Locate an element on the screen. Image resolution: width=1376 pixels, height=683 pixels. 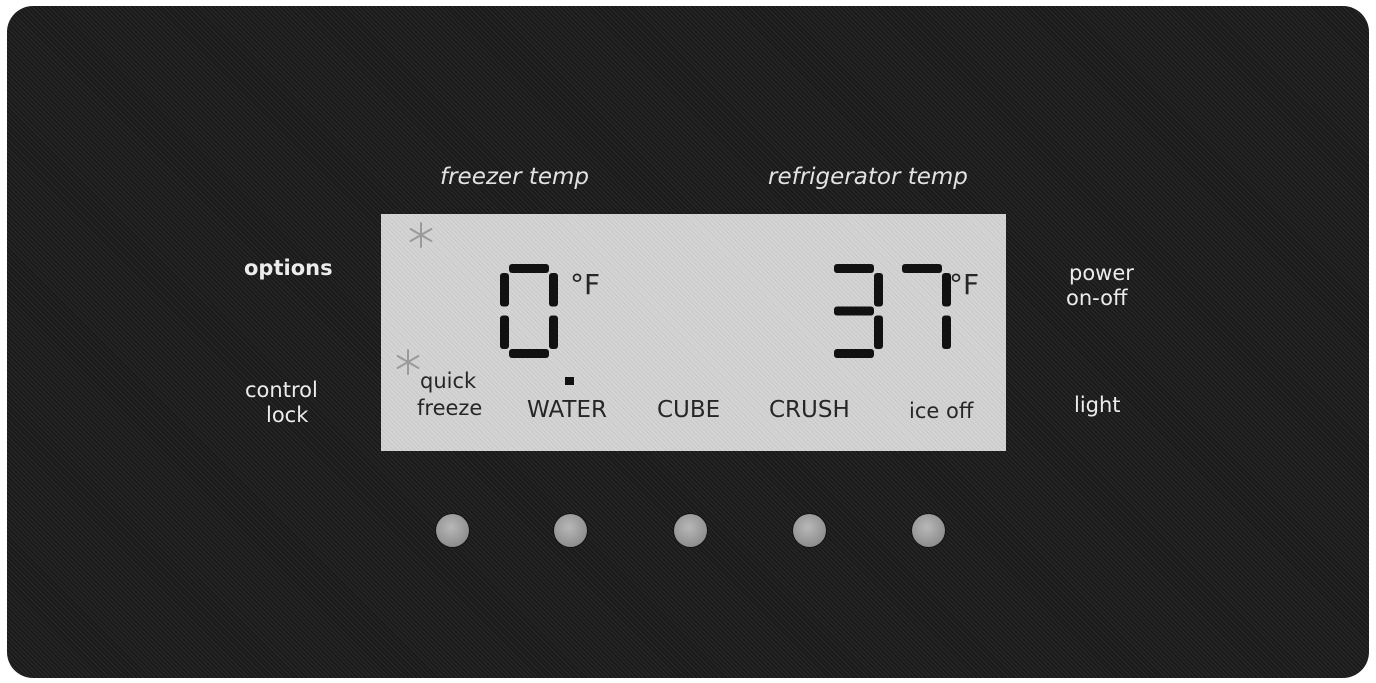
control-label: control is located at coordinates (281, 390).